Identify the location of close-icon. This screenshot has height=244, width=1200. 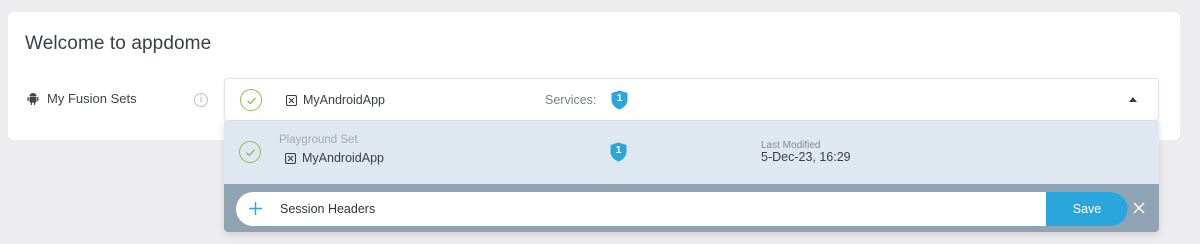
(1139, 208).